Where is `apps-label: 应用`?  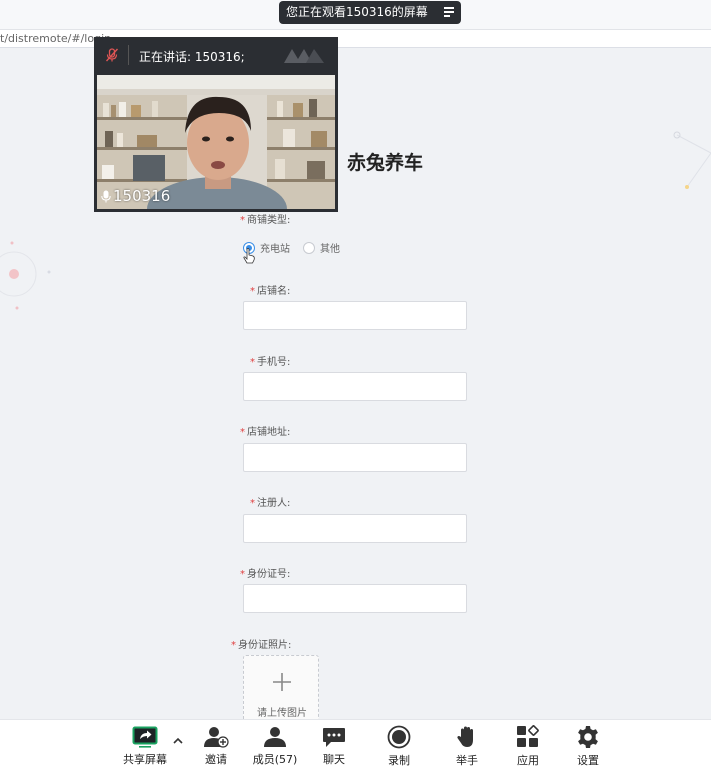 apps-label: 应用 is located at coordinates (528, 760).